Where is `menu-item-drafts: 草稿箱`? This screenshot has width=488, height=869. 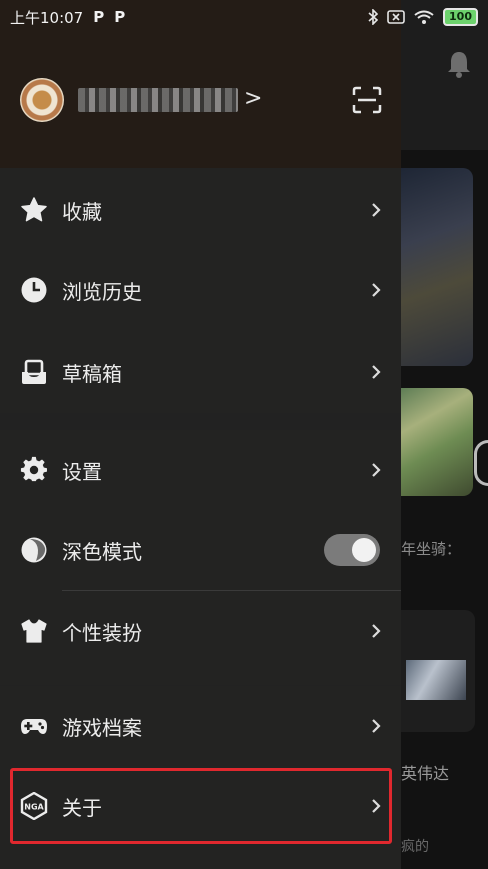 menu-item-drafts: 草稿箱 is located at coordinates (200, 372).